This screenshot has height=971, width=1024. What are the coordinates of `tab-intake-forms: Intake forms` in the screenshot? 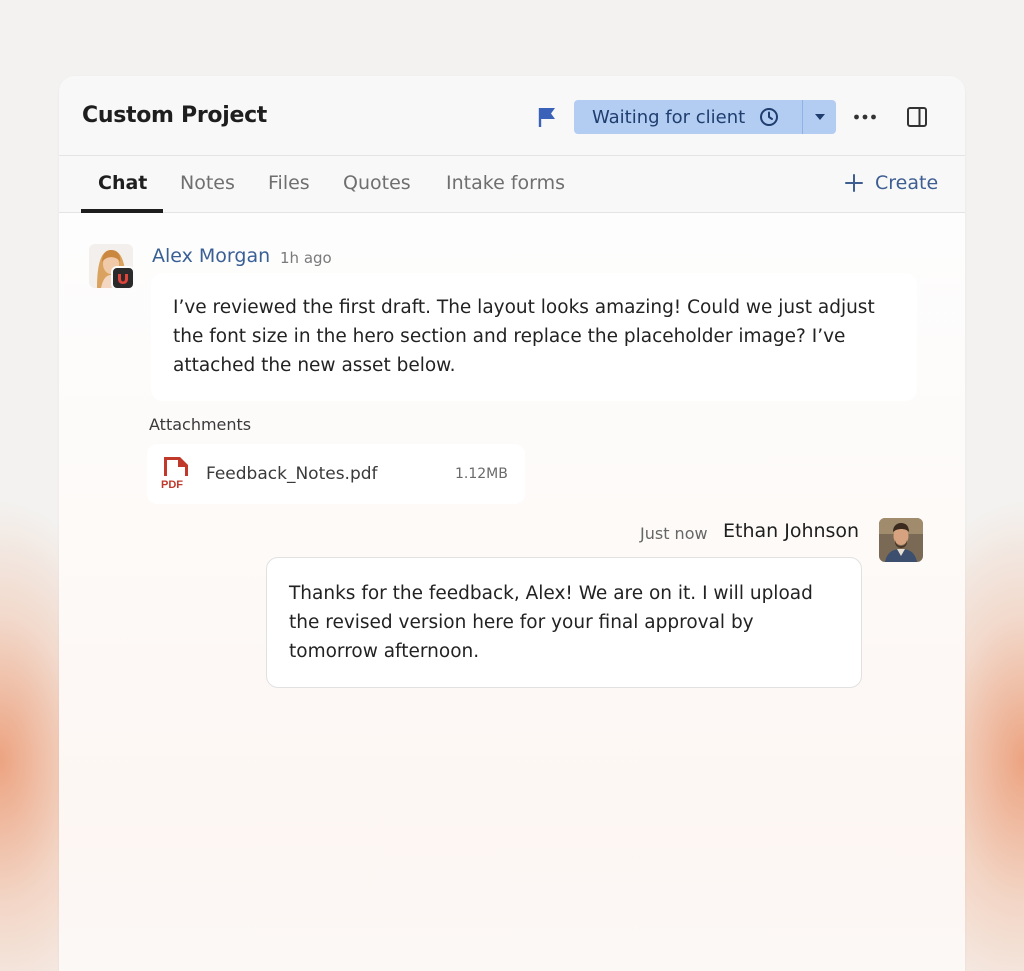 It's located at (505, 183).